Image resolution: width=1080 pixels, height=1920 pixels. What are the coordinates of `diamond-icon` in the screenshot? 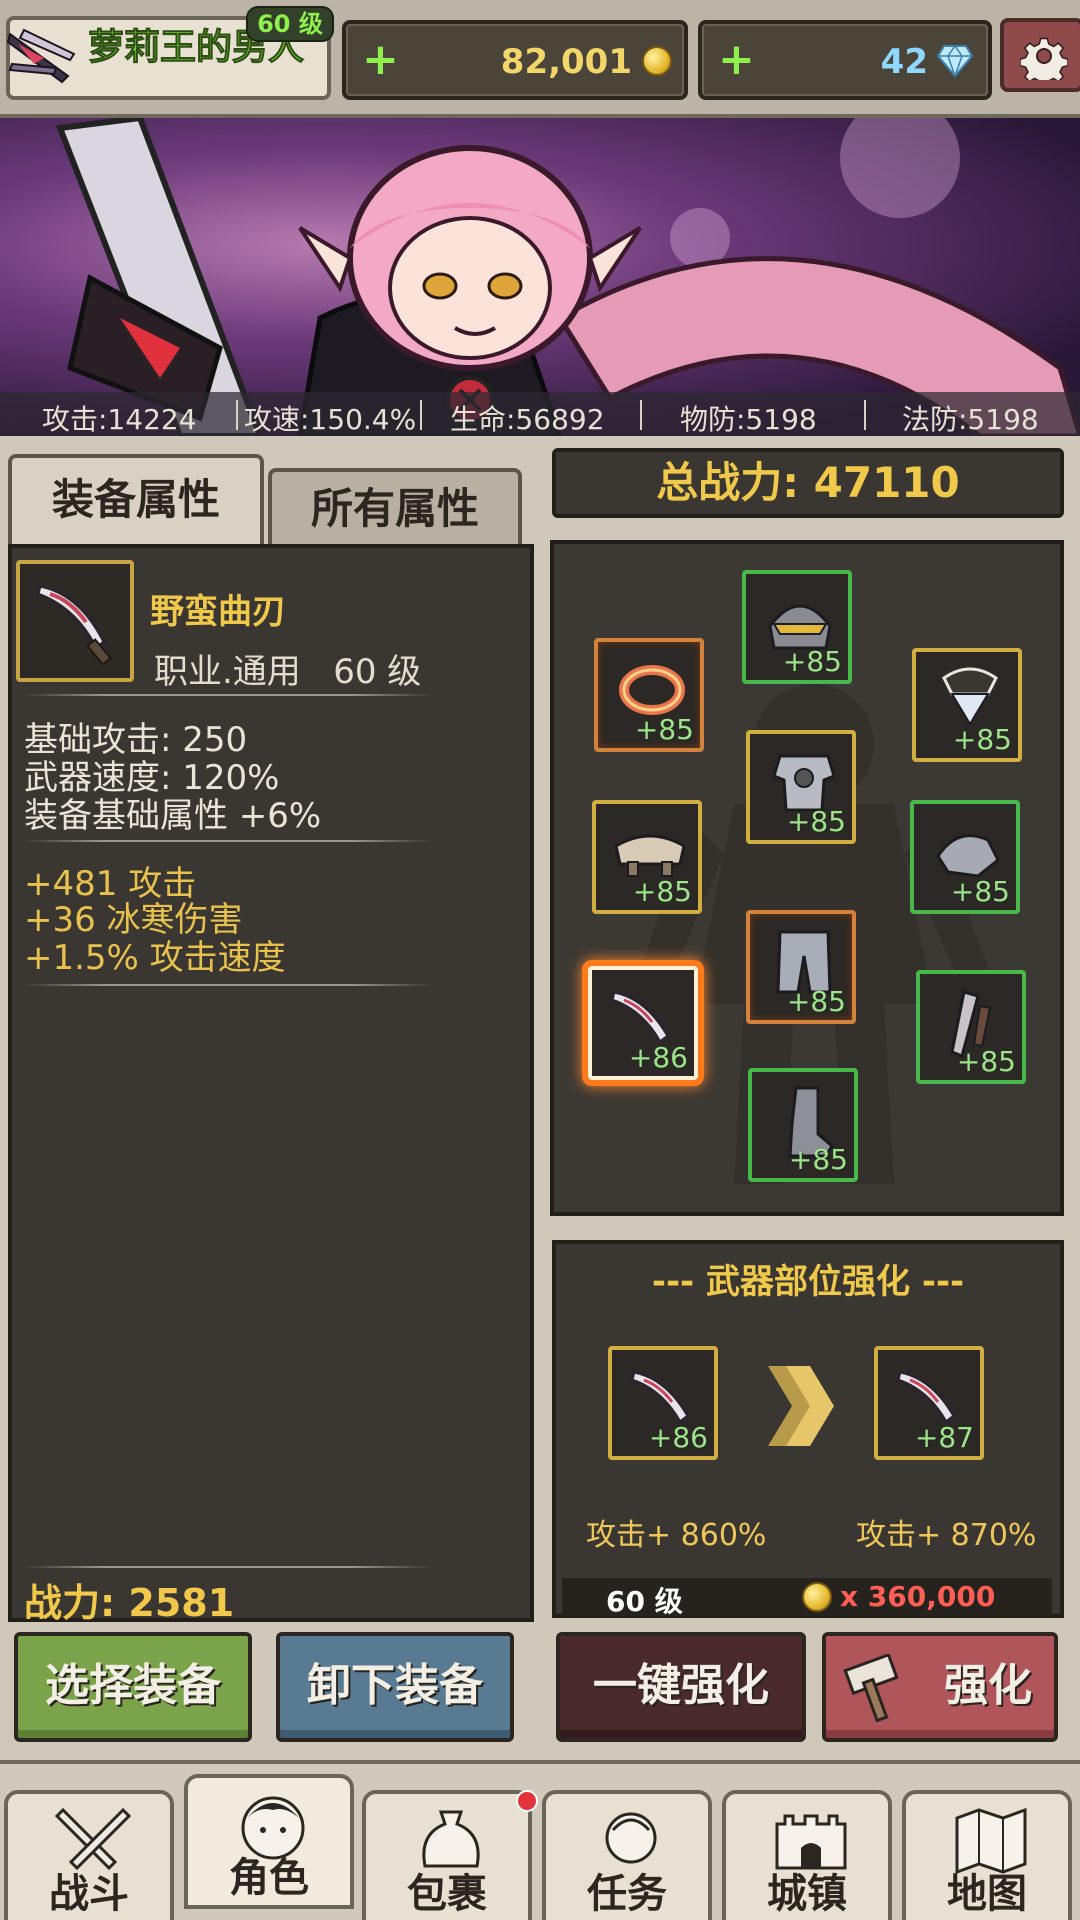 It's located at (955, 61).